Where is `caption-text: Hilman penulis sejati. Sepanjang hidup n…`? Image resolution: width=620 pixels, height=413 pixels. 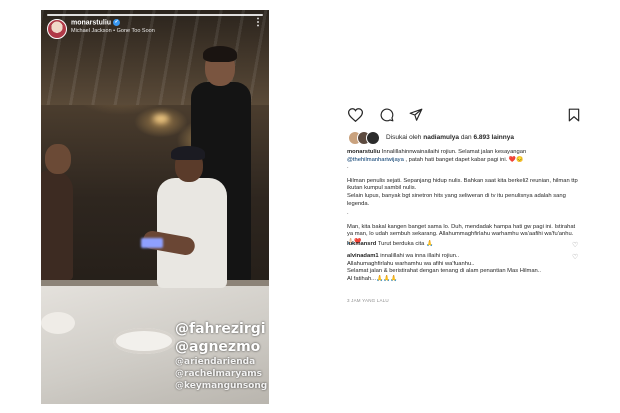 caption-text: Hilman penulis sejati. Sepanjang hidup n… is located at coordinates (462, 184).